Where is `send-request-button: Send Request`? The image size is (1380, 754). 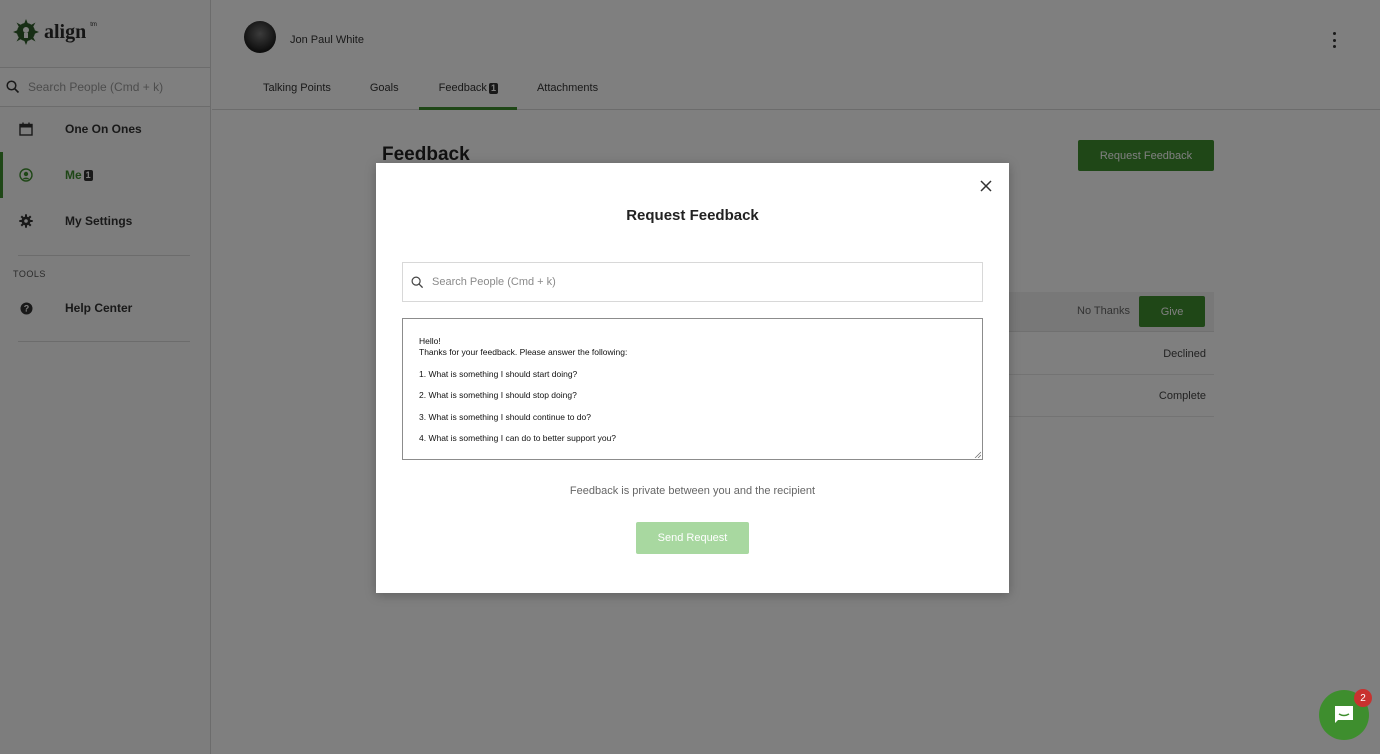 send-request-button: Send Request is located at coordinates (692, 538).